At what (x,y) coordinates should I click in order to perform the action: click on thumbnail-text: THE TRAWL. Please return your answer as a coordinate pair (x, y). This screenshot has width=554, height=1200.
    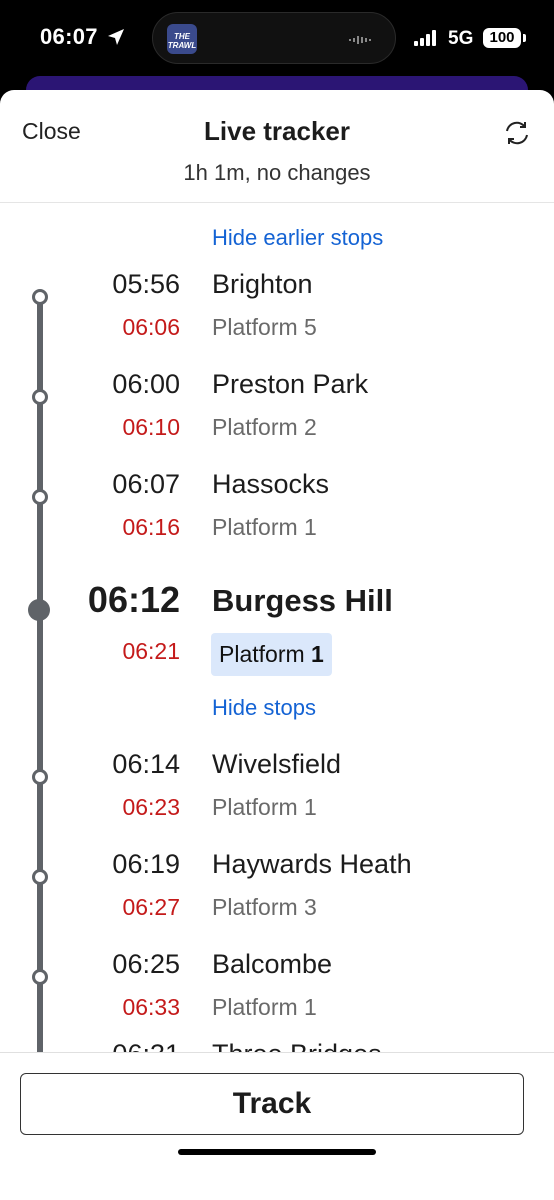
    Looking at the image, I should click on (182, 41).